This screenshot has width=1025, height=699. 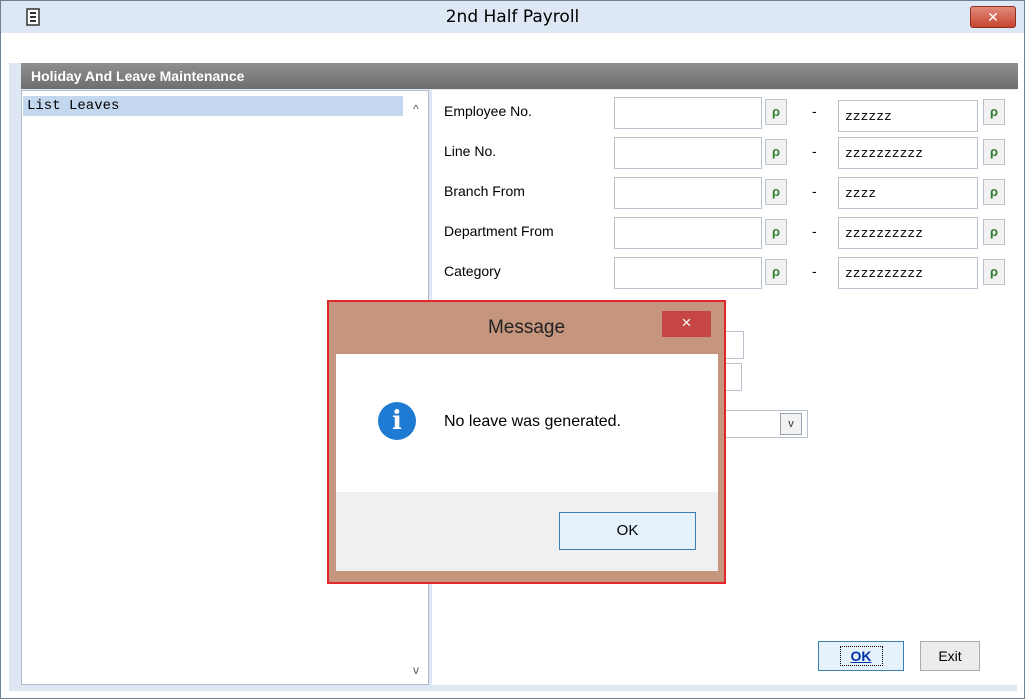 I want to click on scroll-down-icon: v, so click(x=416, y=670).